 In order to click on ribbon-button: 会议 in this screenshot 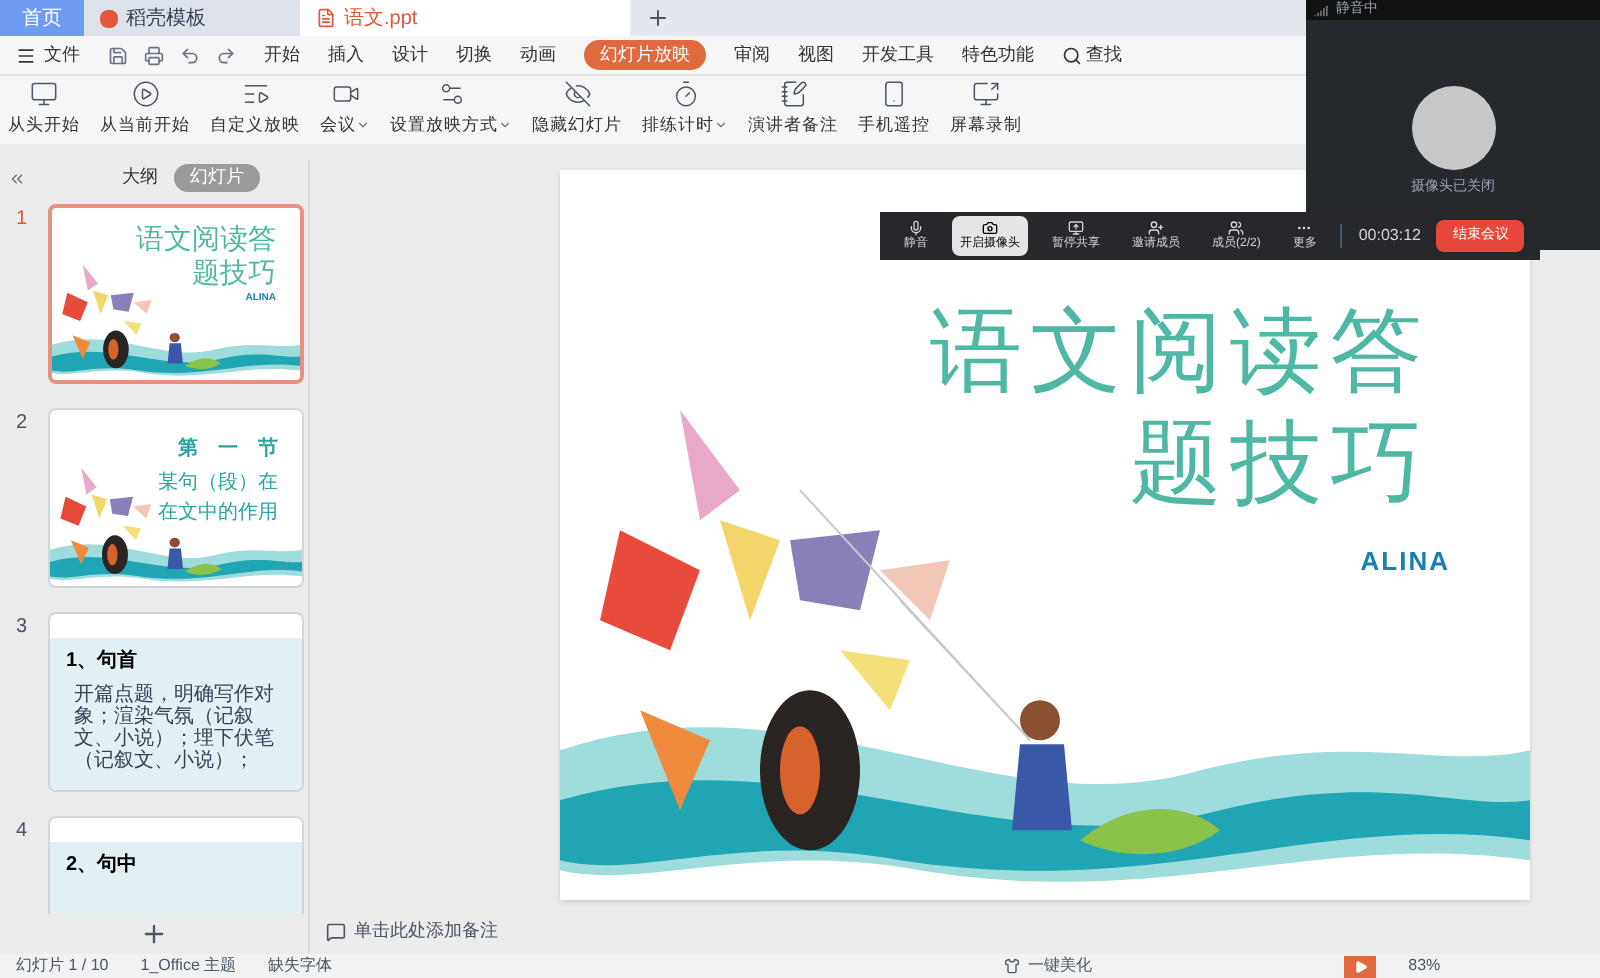, I will do `click(345, 109)`.